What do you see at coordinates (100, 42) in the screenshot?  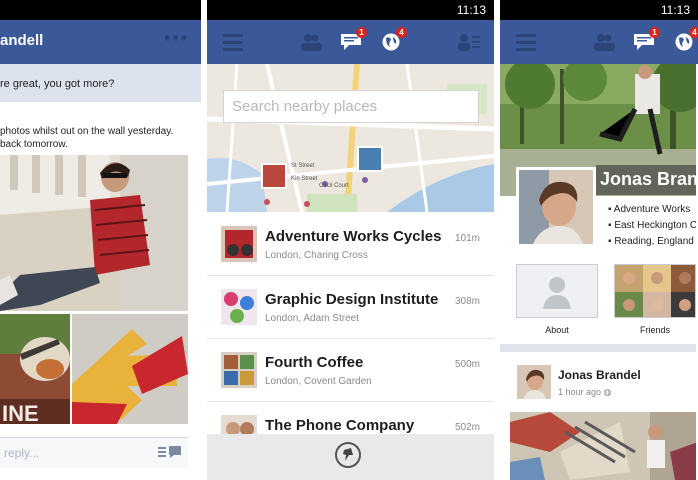 I see `conversation-header: andell •••` at bounding box center [100, 42].